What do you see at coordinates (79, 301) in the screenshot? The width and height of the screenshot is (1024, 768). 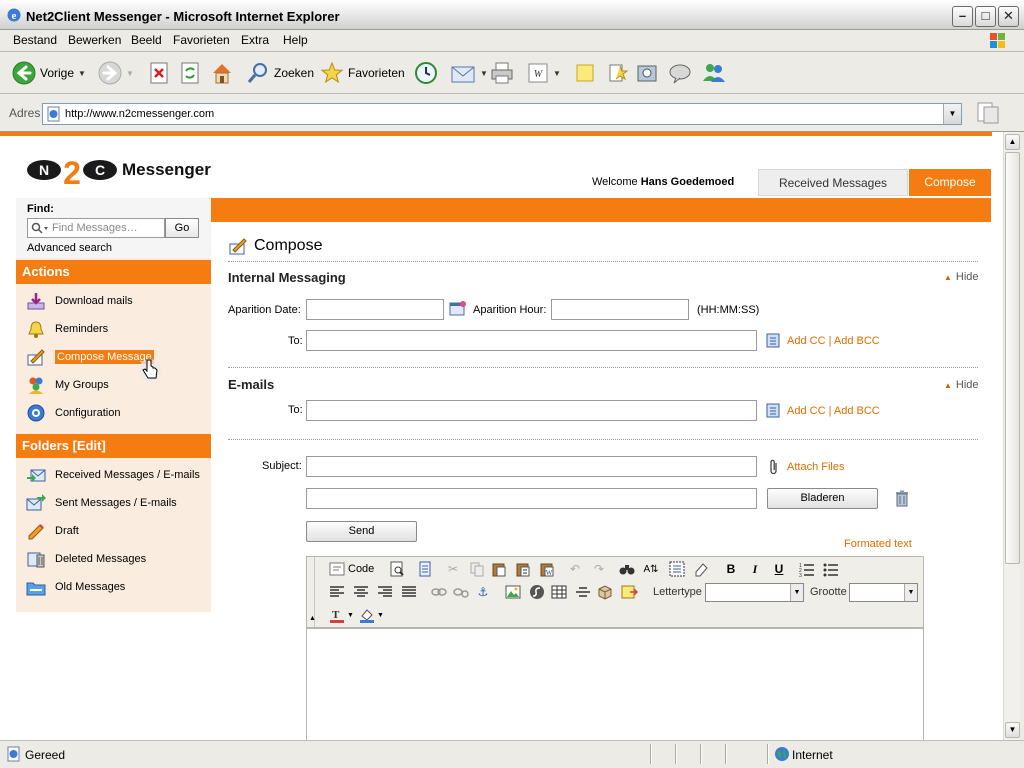 I see `sidebar-item-download-mails: Download mails` at bounding box center [79, 301].